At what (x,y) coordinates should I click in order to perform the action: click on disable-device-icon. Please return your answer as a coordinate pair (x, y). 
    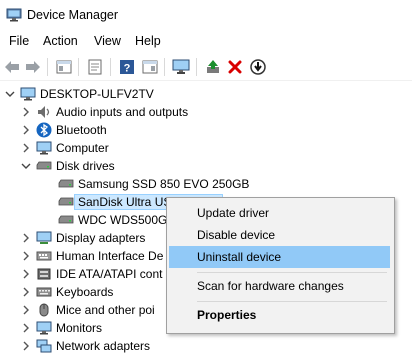
    Looking at the image, I should click on (258, 67).